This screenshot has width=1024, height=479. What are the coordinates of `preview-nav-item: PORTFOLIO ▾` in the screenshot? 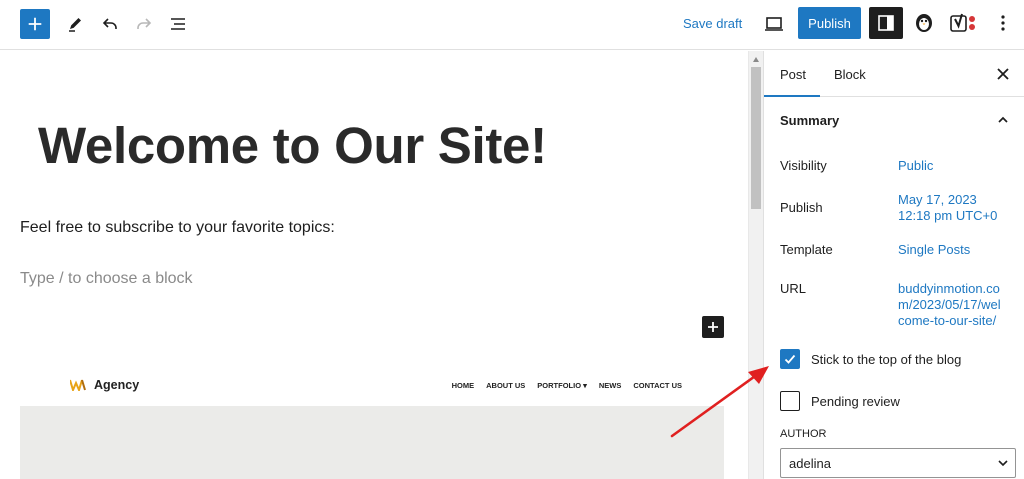 It's located at (562, 385).